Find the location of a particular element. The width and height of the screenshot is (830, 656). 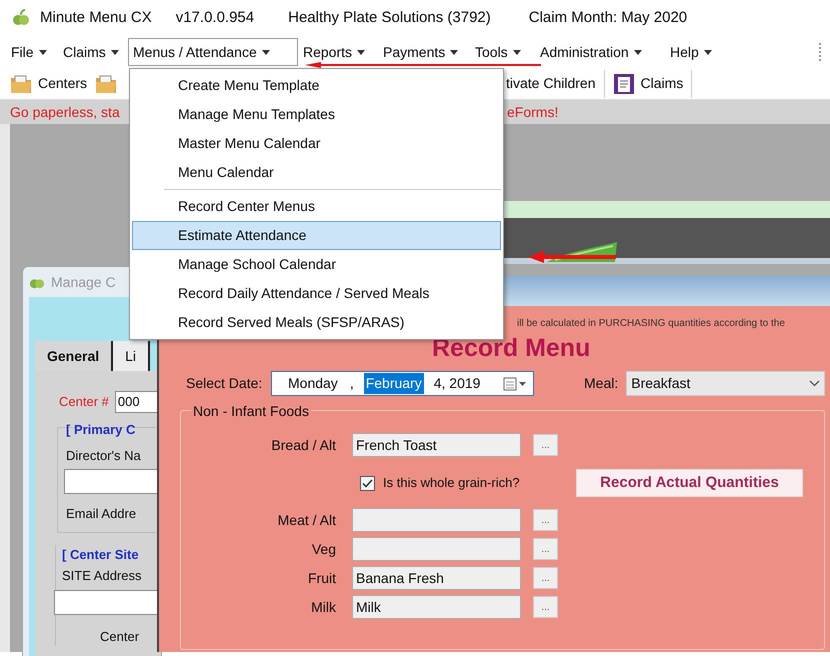

banner-text: eForms! is located at coordinates (532, 112).